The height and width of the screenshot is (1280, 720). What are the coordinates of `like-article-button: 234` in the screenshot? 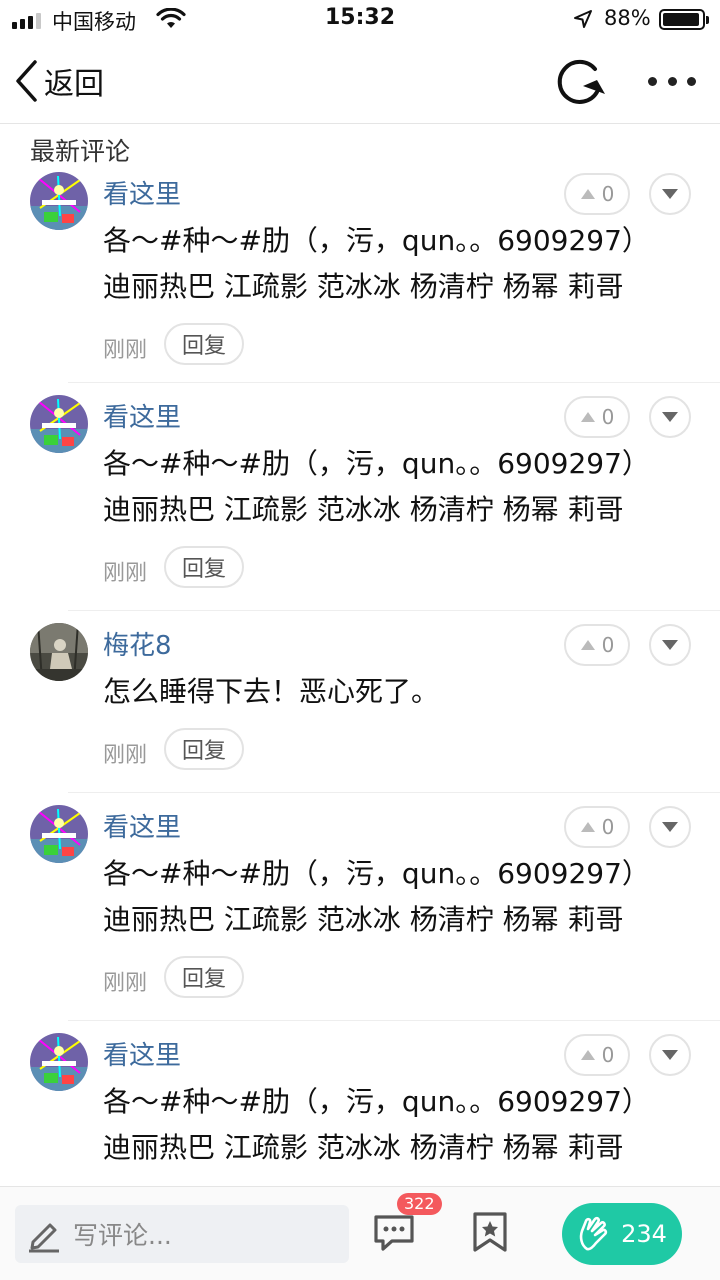 It's located at (622, 1234).